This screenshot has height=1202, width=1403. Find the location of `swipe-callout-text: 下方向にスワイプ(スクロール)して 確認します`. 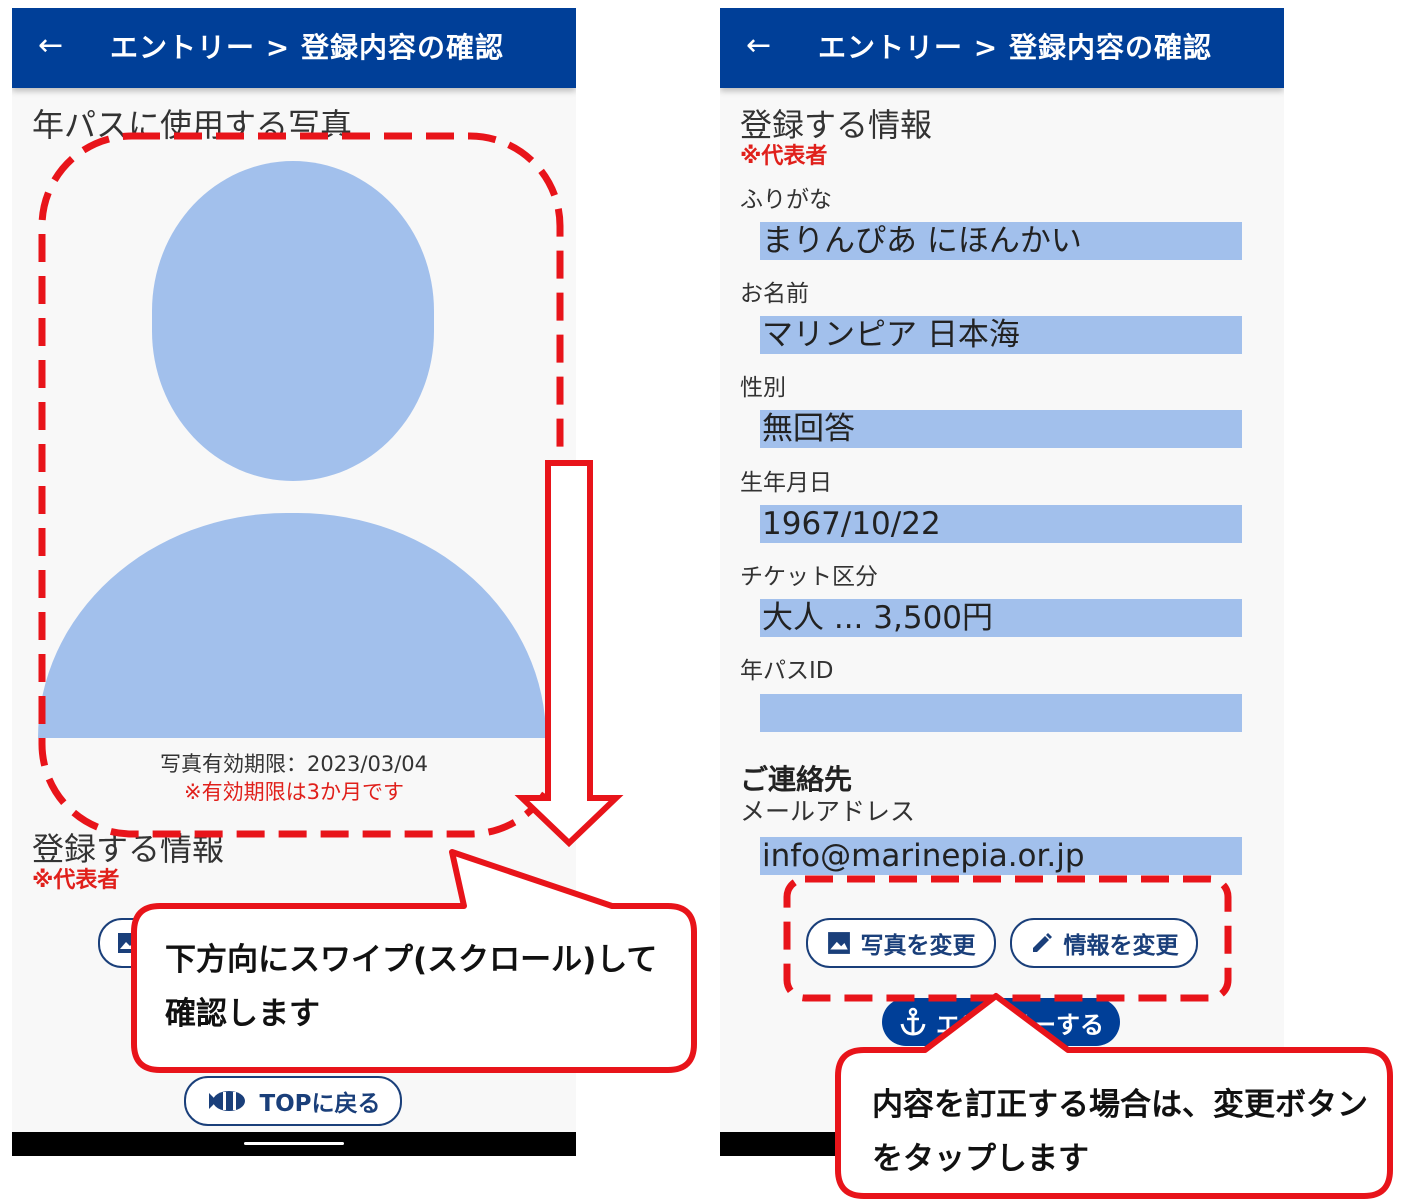

swipe-callout-text: 下方向にスワイプ(スクロール)して 確認します is located at coordinates (411, 987).